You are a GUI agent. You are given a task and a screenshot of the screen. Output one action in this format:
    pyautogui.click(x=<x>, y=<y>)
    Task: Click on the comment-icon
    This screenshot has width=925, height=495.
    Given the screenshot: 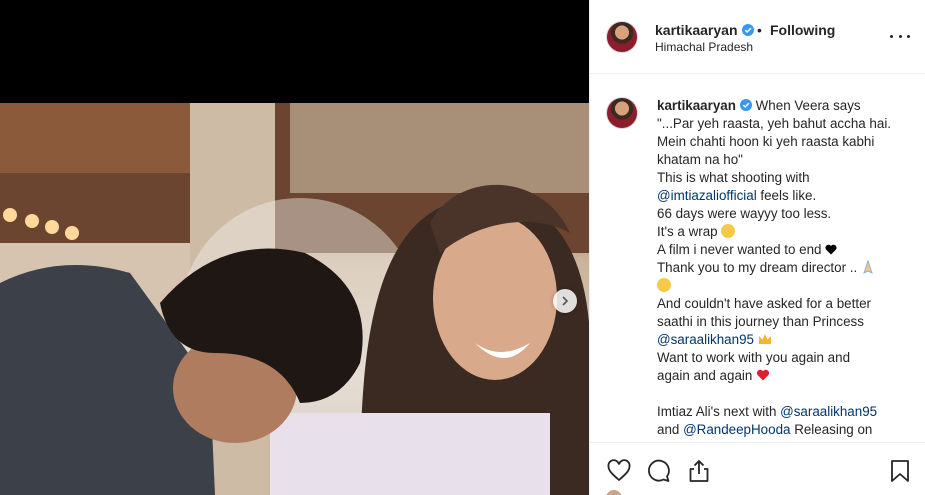 What is the action you would take?
    pyautogui.click(x=659, y=470)
    